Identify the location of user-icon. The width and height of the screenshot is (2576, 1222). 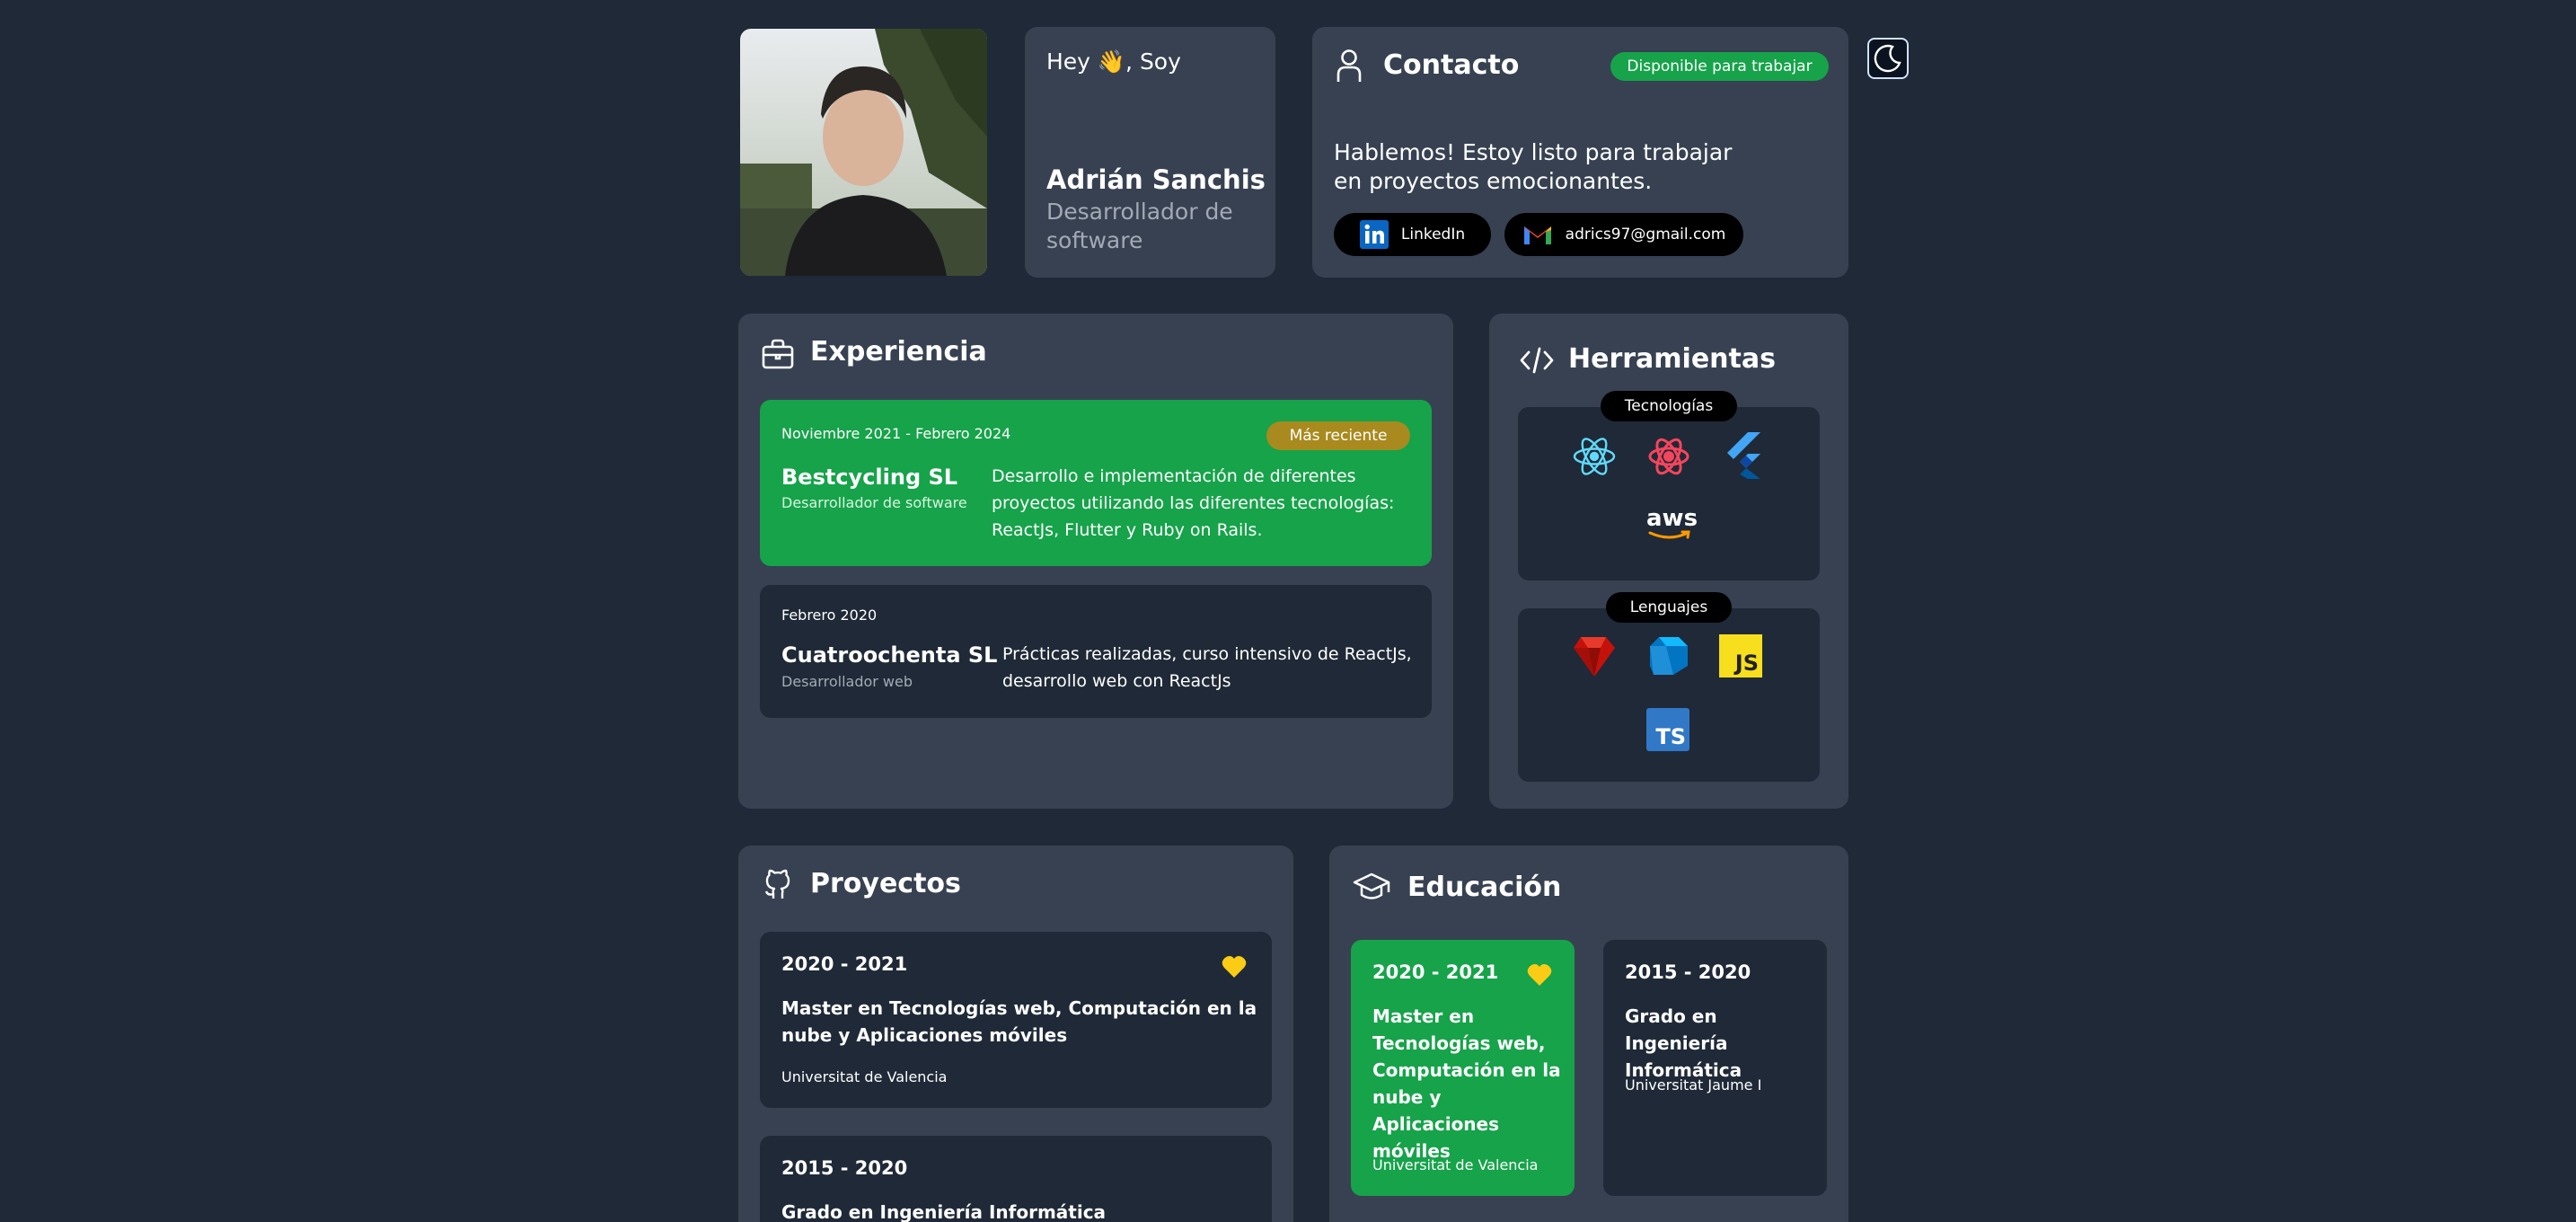
(1349, 66).